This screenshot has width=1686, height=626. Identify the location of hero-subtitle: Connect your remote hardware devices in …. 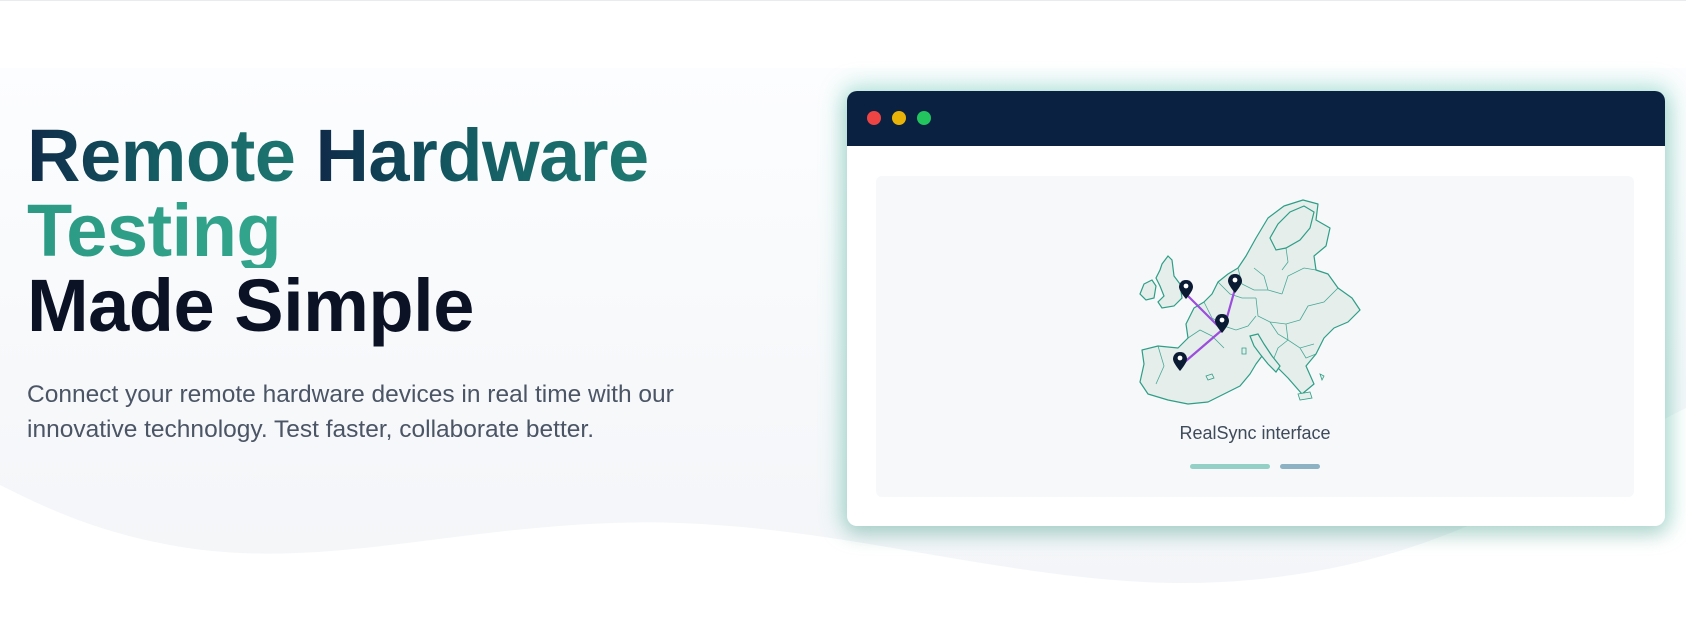
(350, 412).